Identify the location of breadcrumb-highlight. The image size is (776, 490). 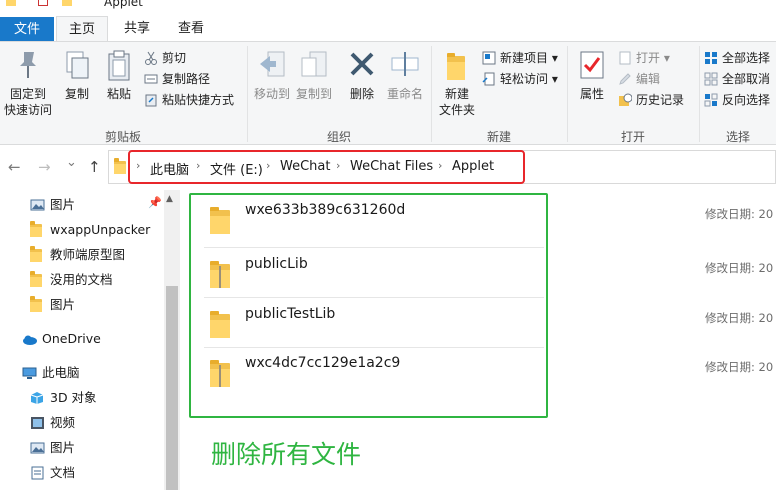
(326, 167).